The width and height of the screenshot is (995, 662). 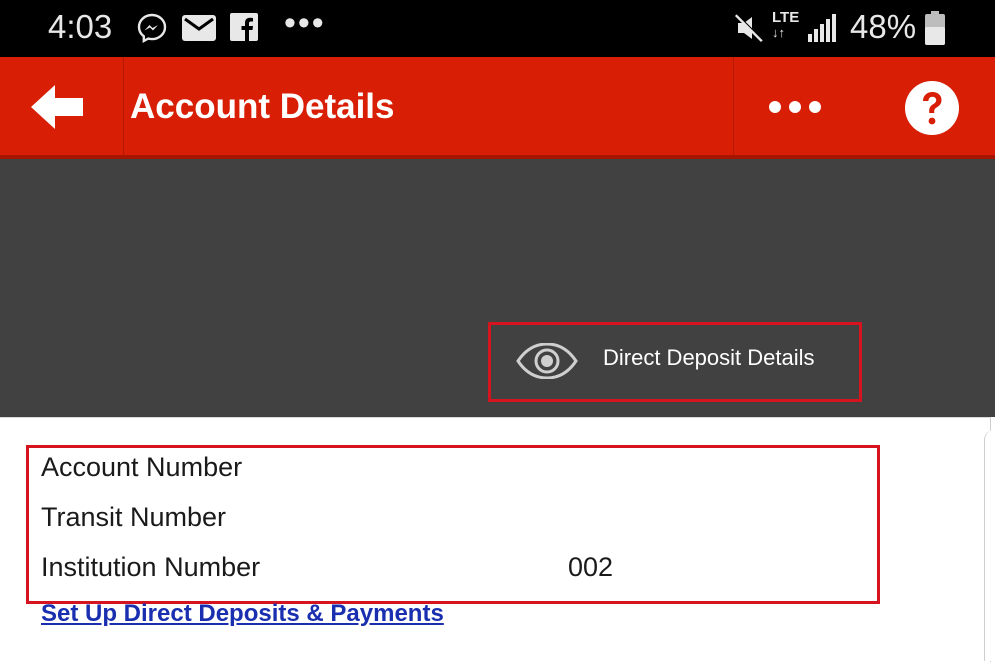 What do you see at coordinates (142, 467) in the screenshot?
I see `account-number-label: Account Number` at bounding box center [142, 467].